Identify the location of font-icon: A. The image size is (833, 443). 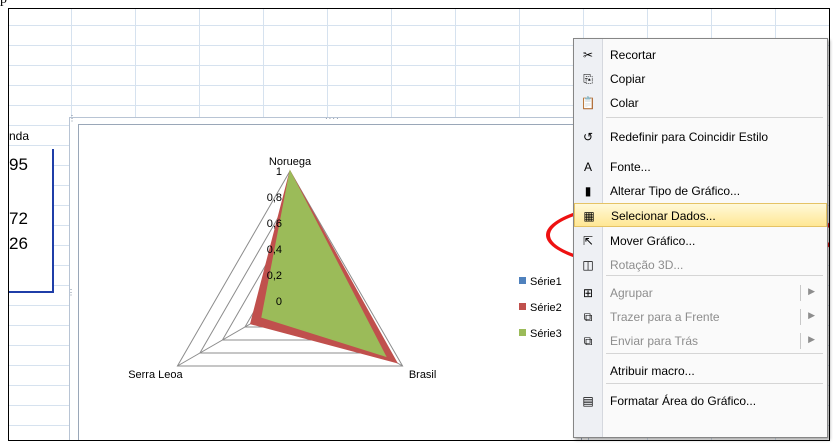
(587, 167).